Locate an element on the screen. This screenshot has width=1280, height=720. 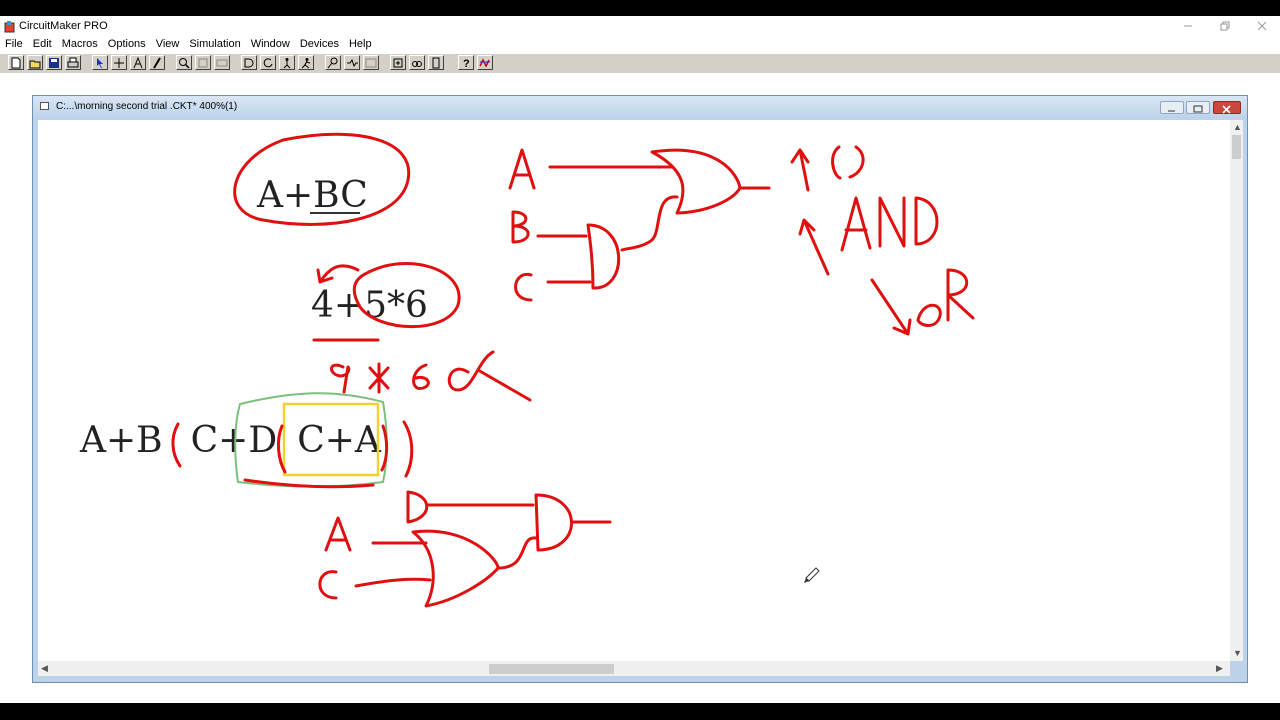
text-tool-icon is located at coordinates (138, 63).